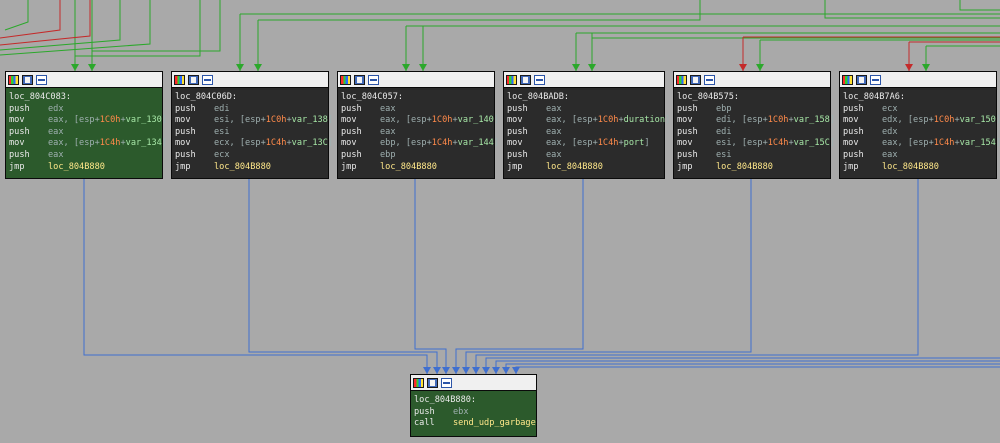 Image resolution: width=1000 pixels, height=443 pixels. I want to click on instruction-line: mov esi, [esp+1C0h+var_138], so click(254, 121).